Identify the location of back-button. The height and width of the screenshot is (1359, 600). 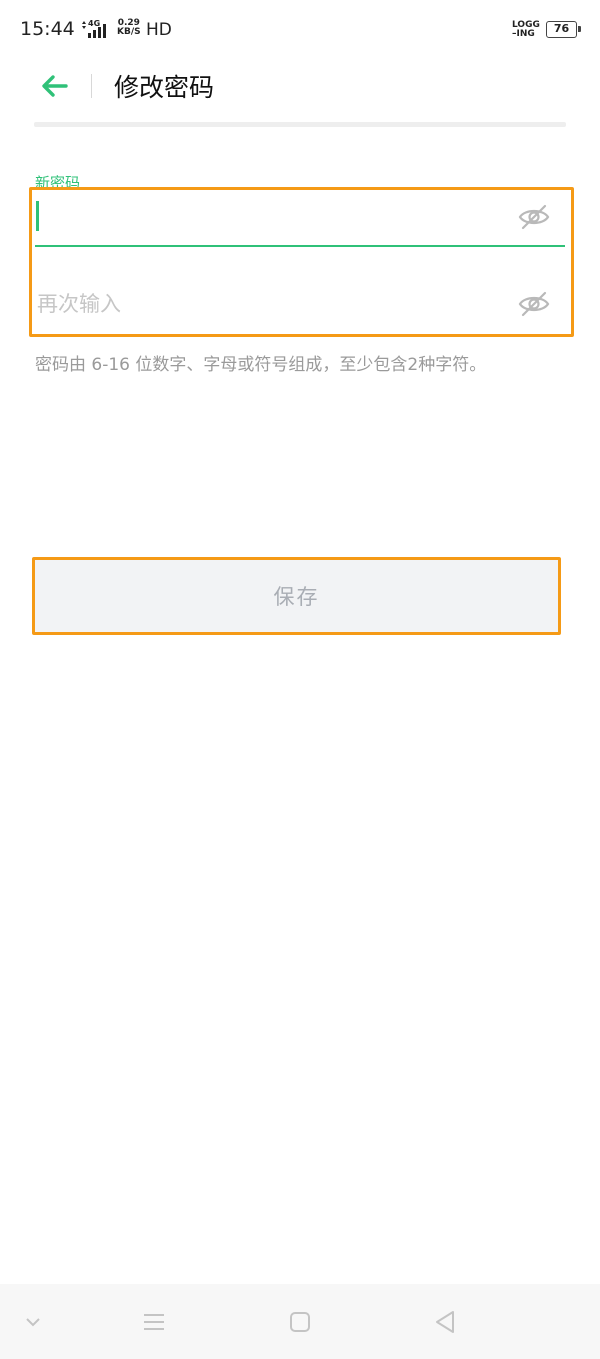
(54, 86).